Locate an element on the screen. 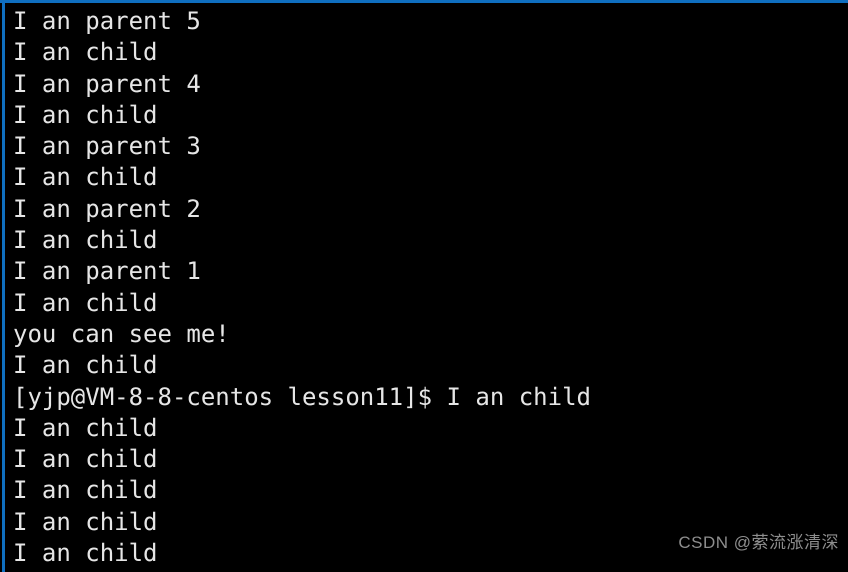 This screenshot has width=848, height=572. terminal-line: I an parent 5 is located at coordinates (107, 21).